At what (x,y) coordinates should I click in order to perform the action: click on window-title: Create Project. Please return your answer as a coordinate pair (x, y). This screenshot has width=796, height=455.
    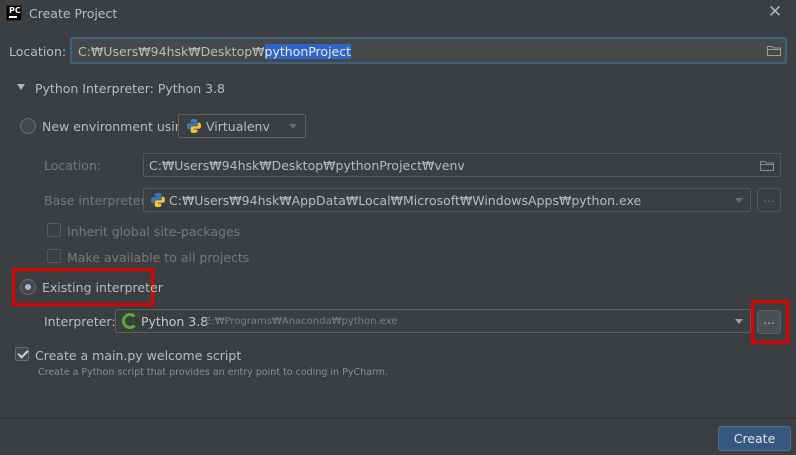
    Looking at the image, I should click on (73, 13).